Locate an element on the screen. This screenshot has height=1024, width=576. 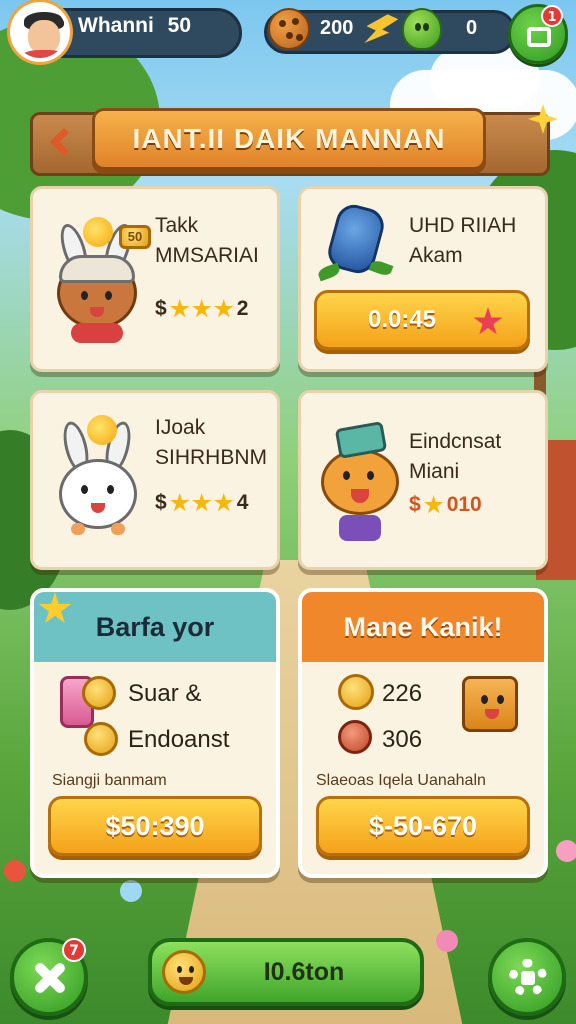
main-action-label: I0.6ton is located at coordinates (304, 971).